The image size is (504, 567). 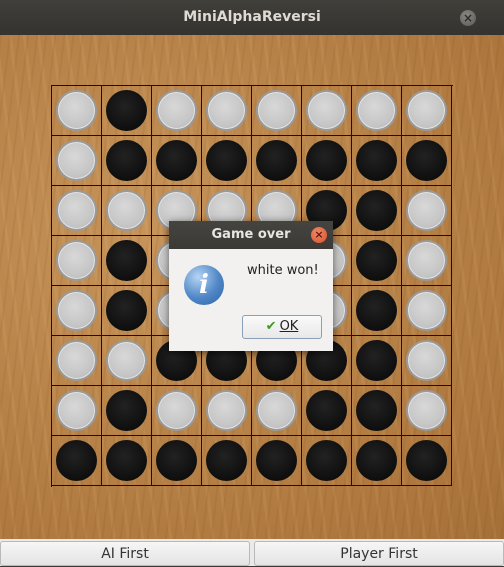 What do you see at coordinates (125, 553) in the screenshot?
I see `ai-first-button: AI First` at bounding box center [125, 553].